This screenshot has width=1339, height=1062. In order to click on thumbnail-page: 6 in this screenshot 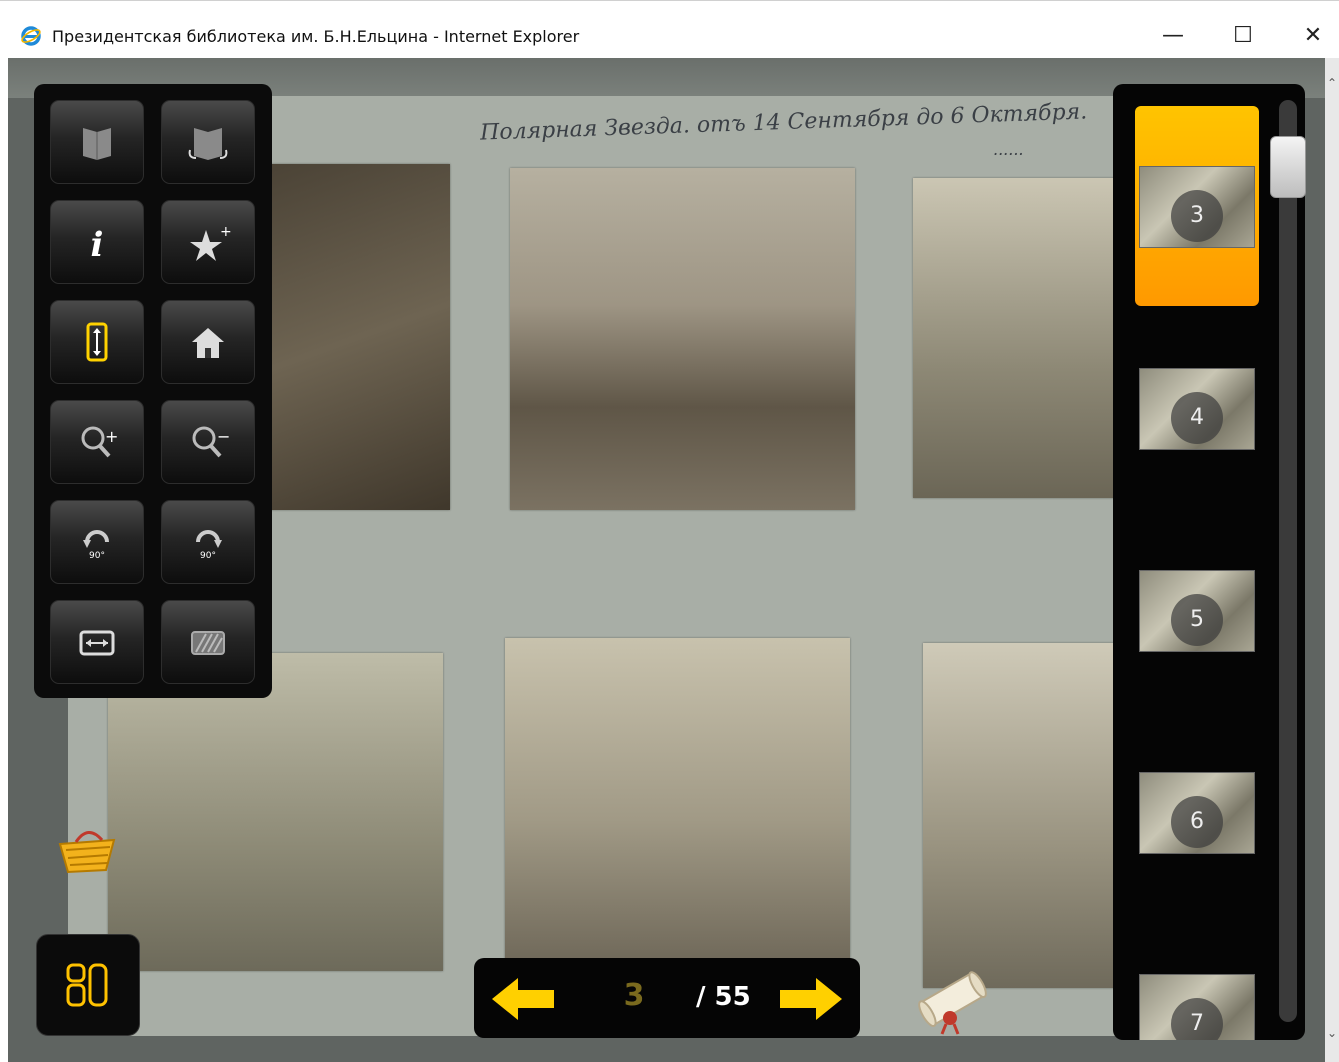, I will do `click(1197, 812)`.